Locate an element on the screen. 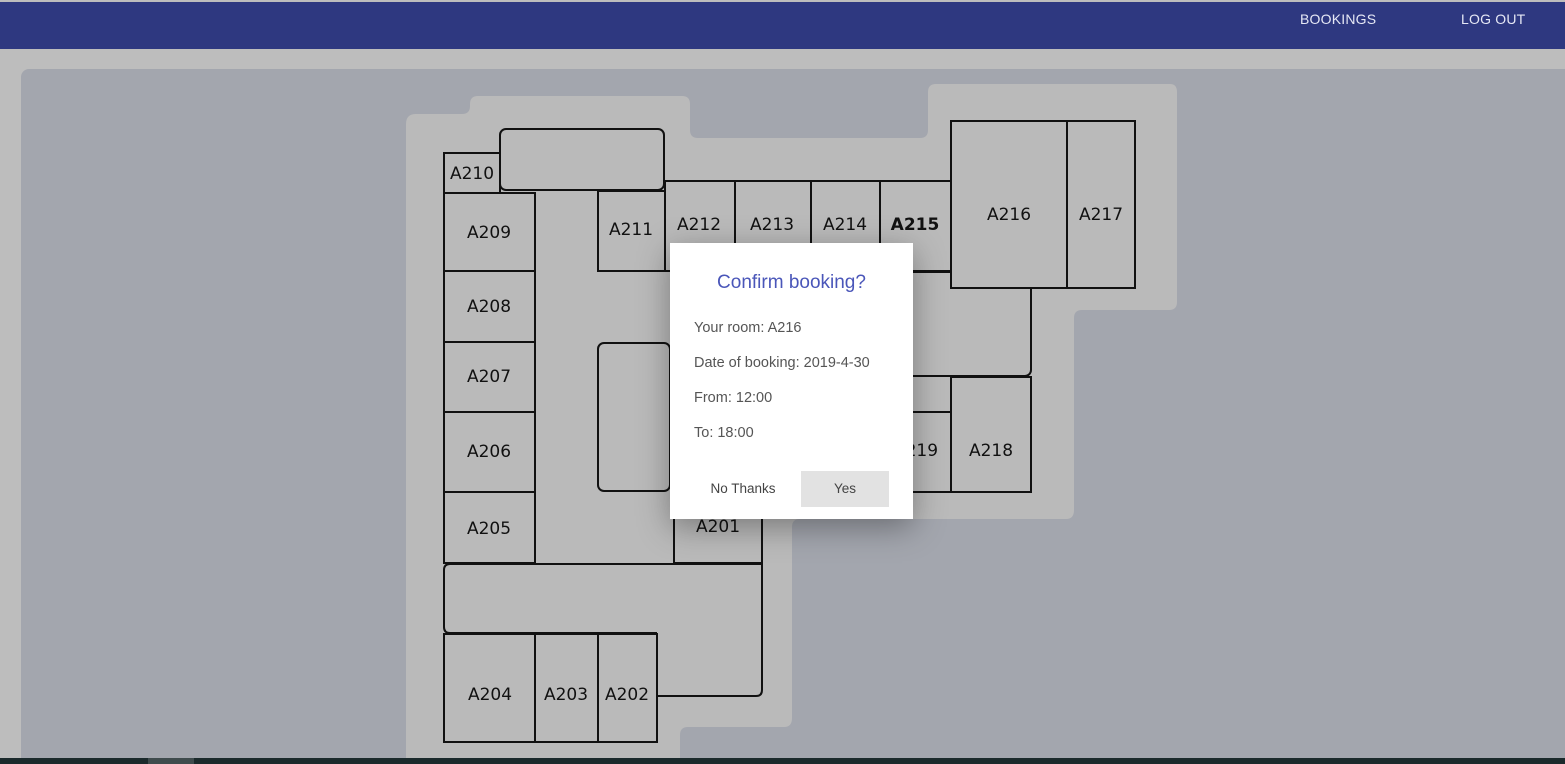 The height and width of the screenshot is (764, 1565). svg-text: A207 is located at coordinates (489, 377).